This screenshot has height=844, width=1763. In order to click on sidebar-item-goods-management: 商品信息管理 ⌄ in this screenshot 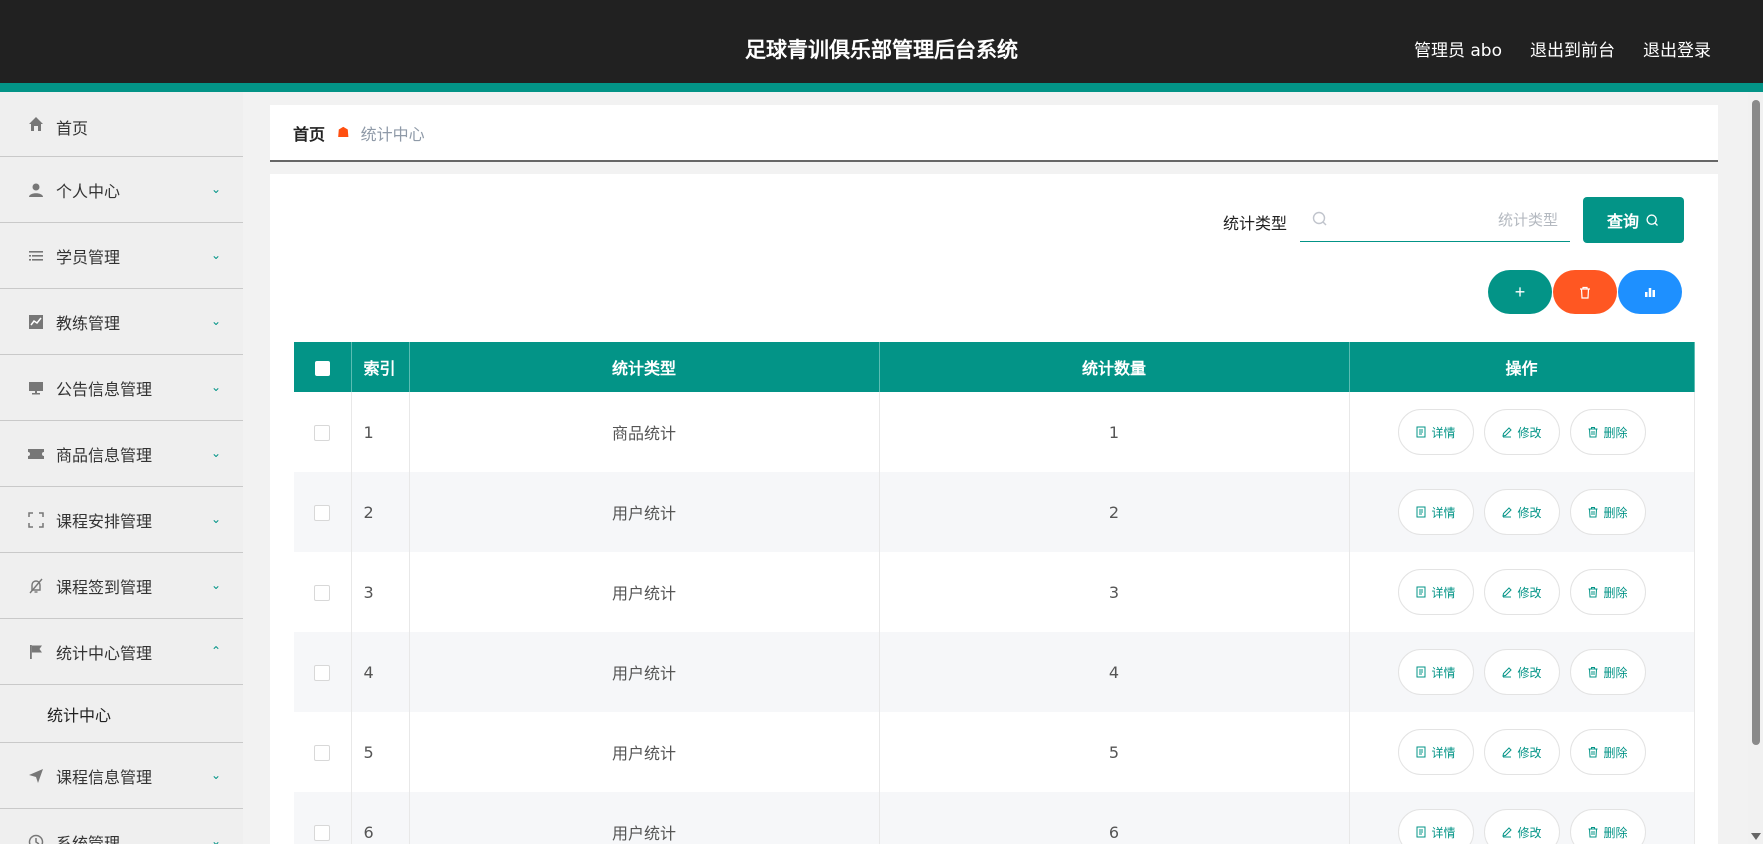, I will do `click(121, 454)`.